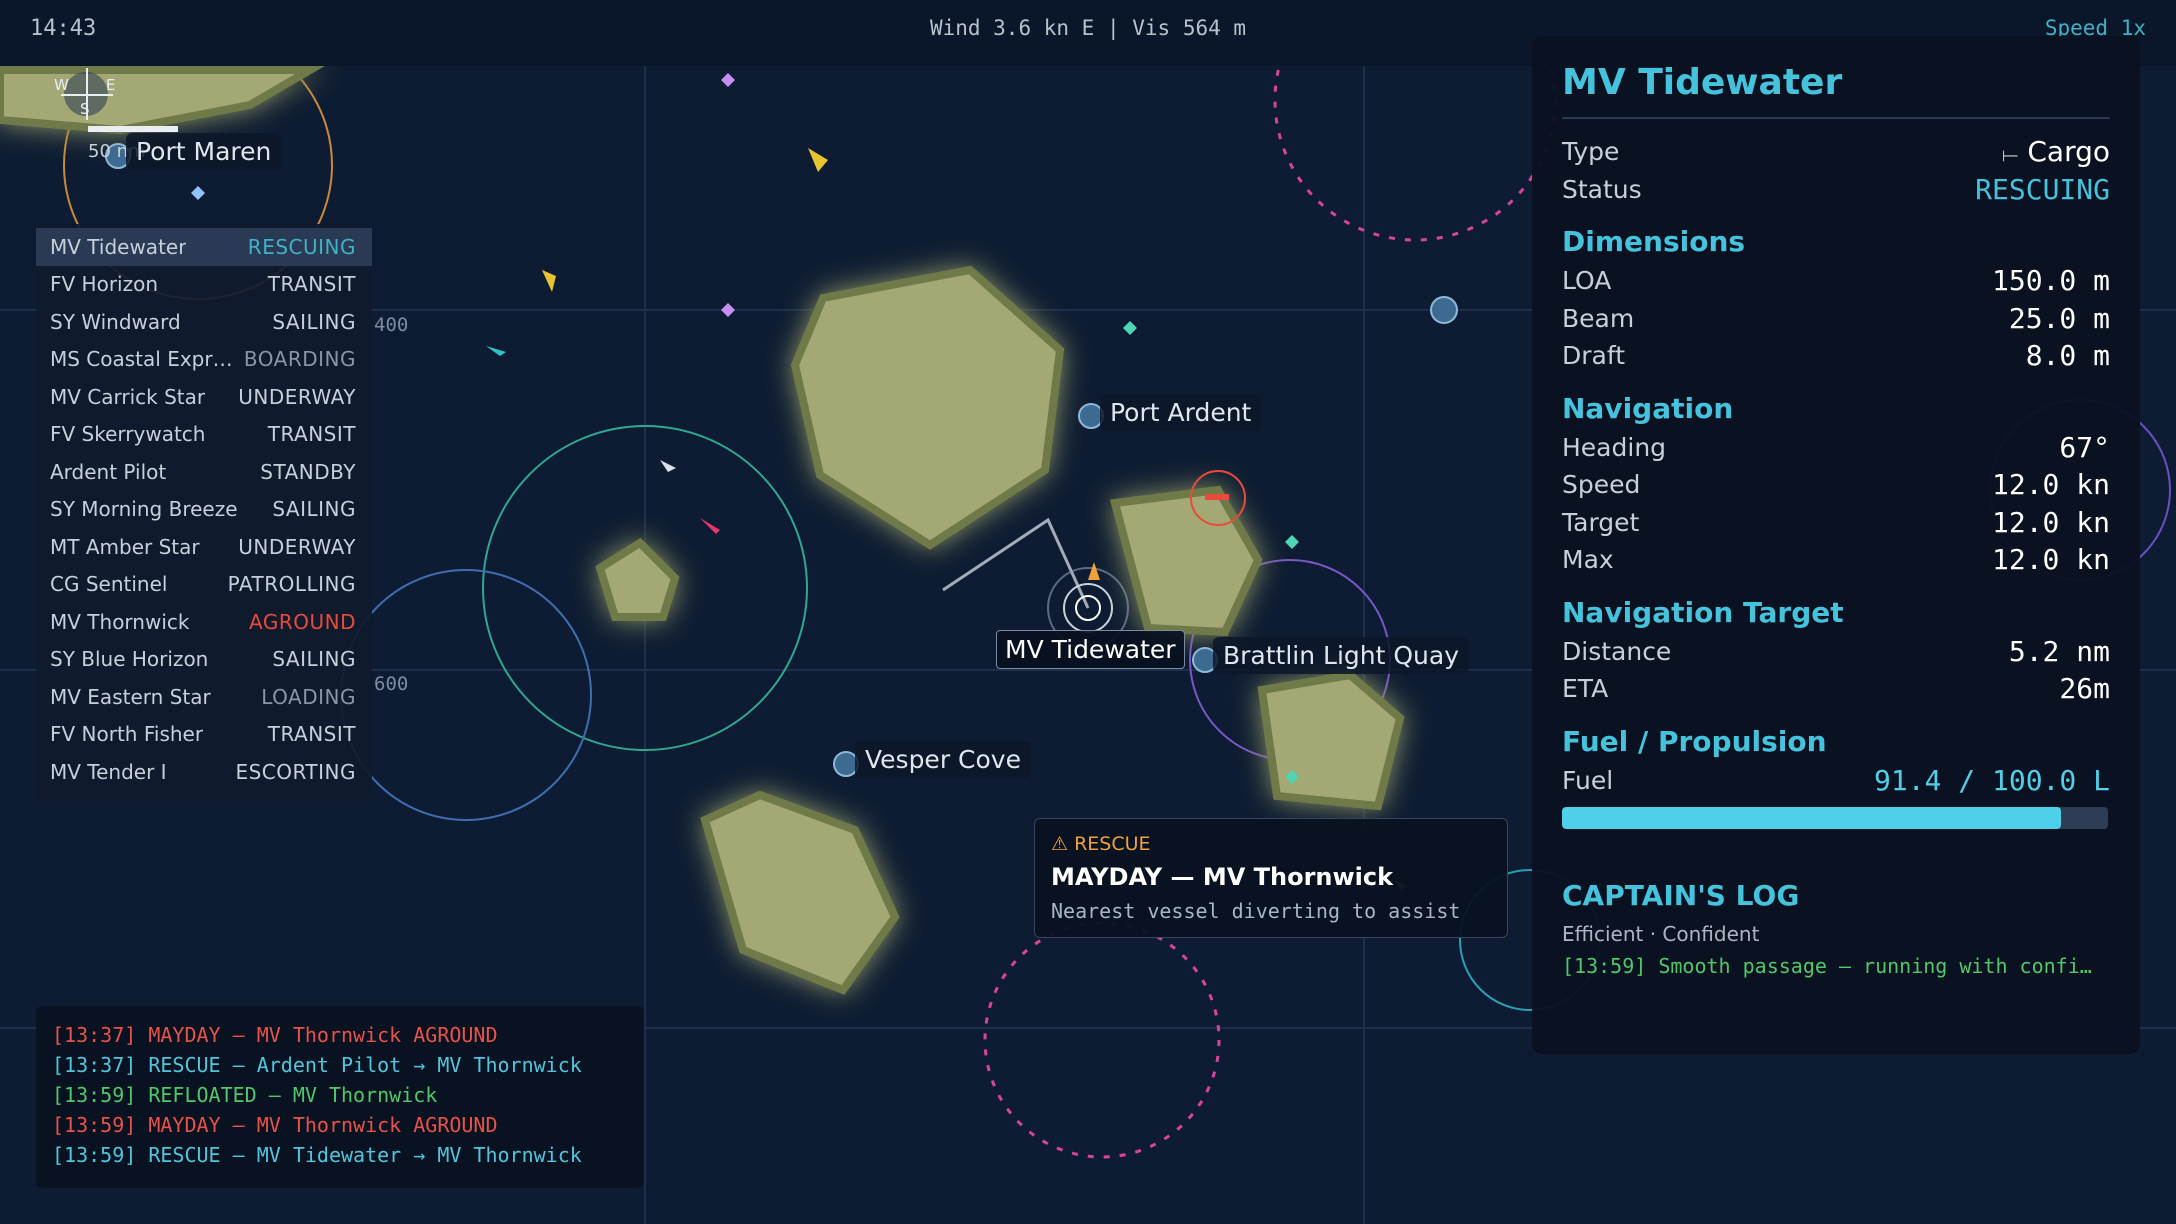 This screenshot has width=2176, height=1224. I want to click on loa-row: LOA 150.0 m, so click(1836, 281).